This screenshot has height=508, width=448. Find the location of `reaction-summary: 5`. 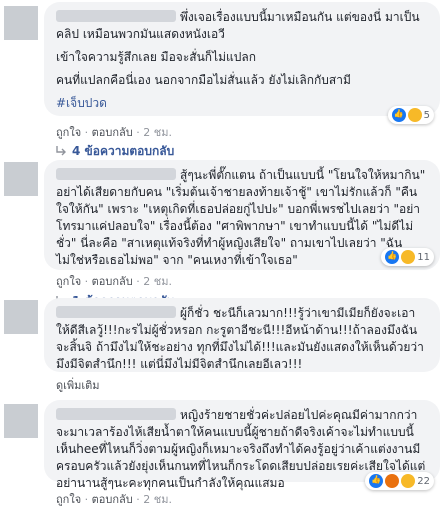

reaction-summary: 5 is located at coordinates (410, 115).